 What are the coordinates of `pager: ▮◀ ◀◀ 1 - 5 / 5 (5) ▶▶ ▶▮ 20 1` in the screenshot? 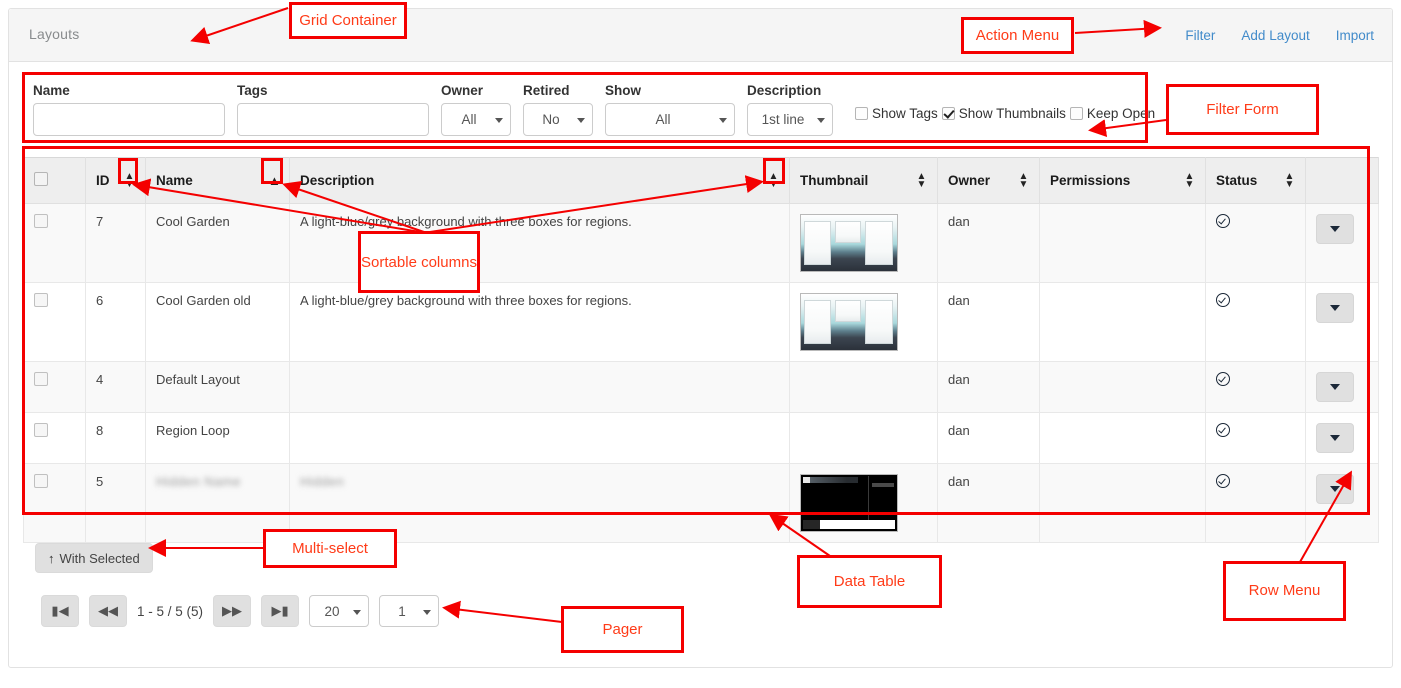 It's located at (245, 611).